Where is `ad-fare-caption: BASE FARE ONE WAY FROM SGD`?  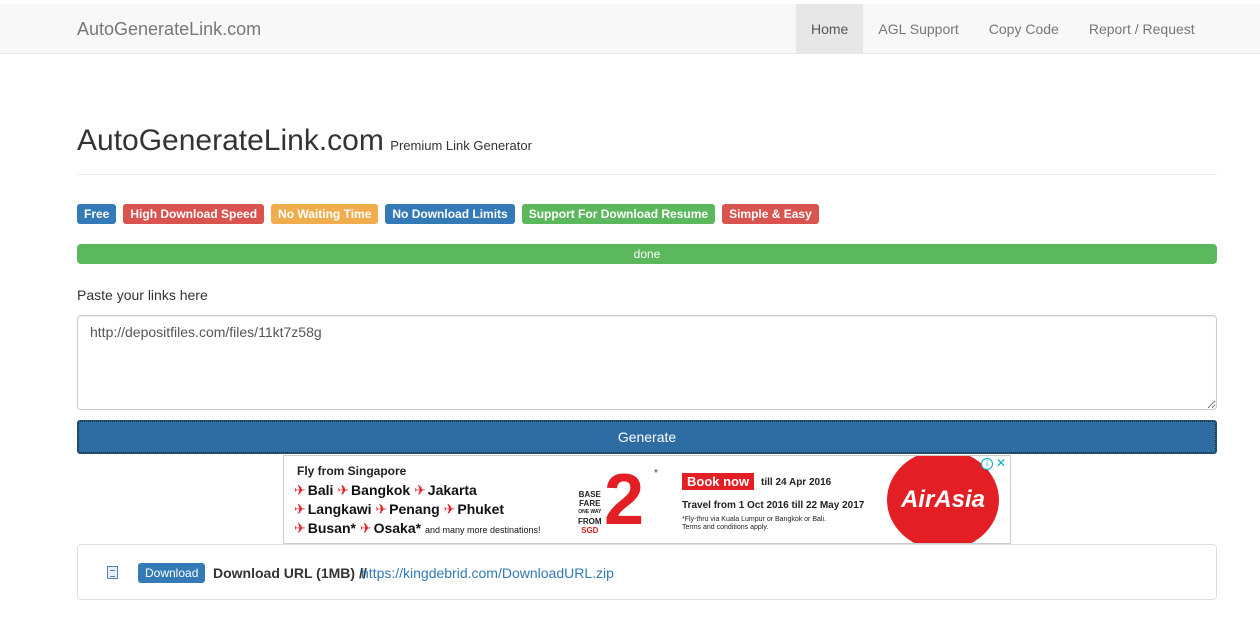 ad-fare-caption: BASE FARE ONE WAY FROM SGD is located at coordinates (590, 512).